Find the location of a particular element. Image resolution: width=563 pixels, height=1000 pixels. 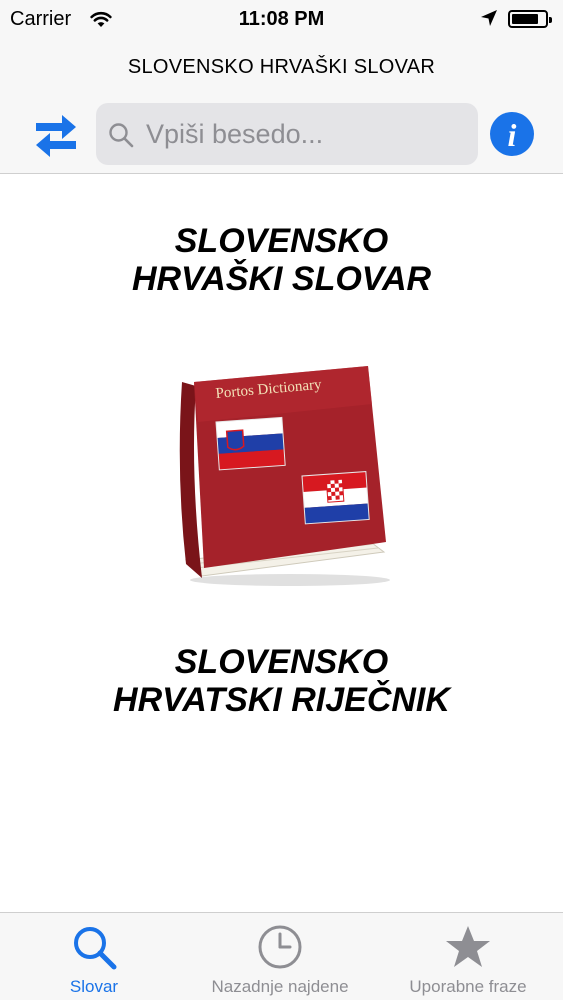

tab-bar: Slovar Nazadnje najdene Uporabne fraze is located at coordinates (281, 956).